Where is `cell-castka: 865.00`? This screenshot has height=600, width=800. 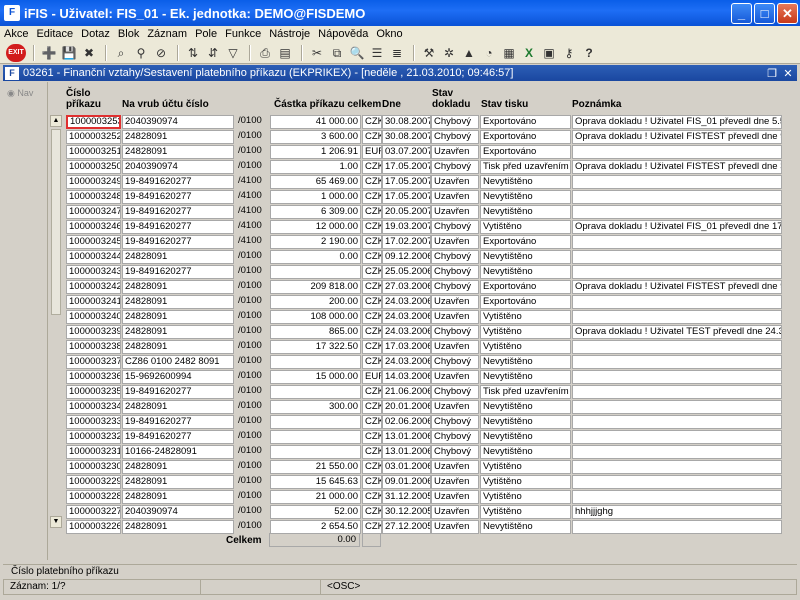 cell-castka: 865.00 is located at coordinates (315, 332).